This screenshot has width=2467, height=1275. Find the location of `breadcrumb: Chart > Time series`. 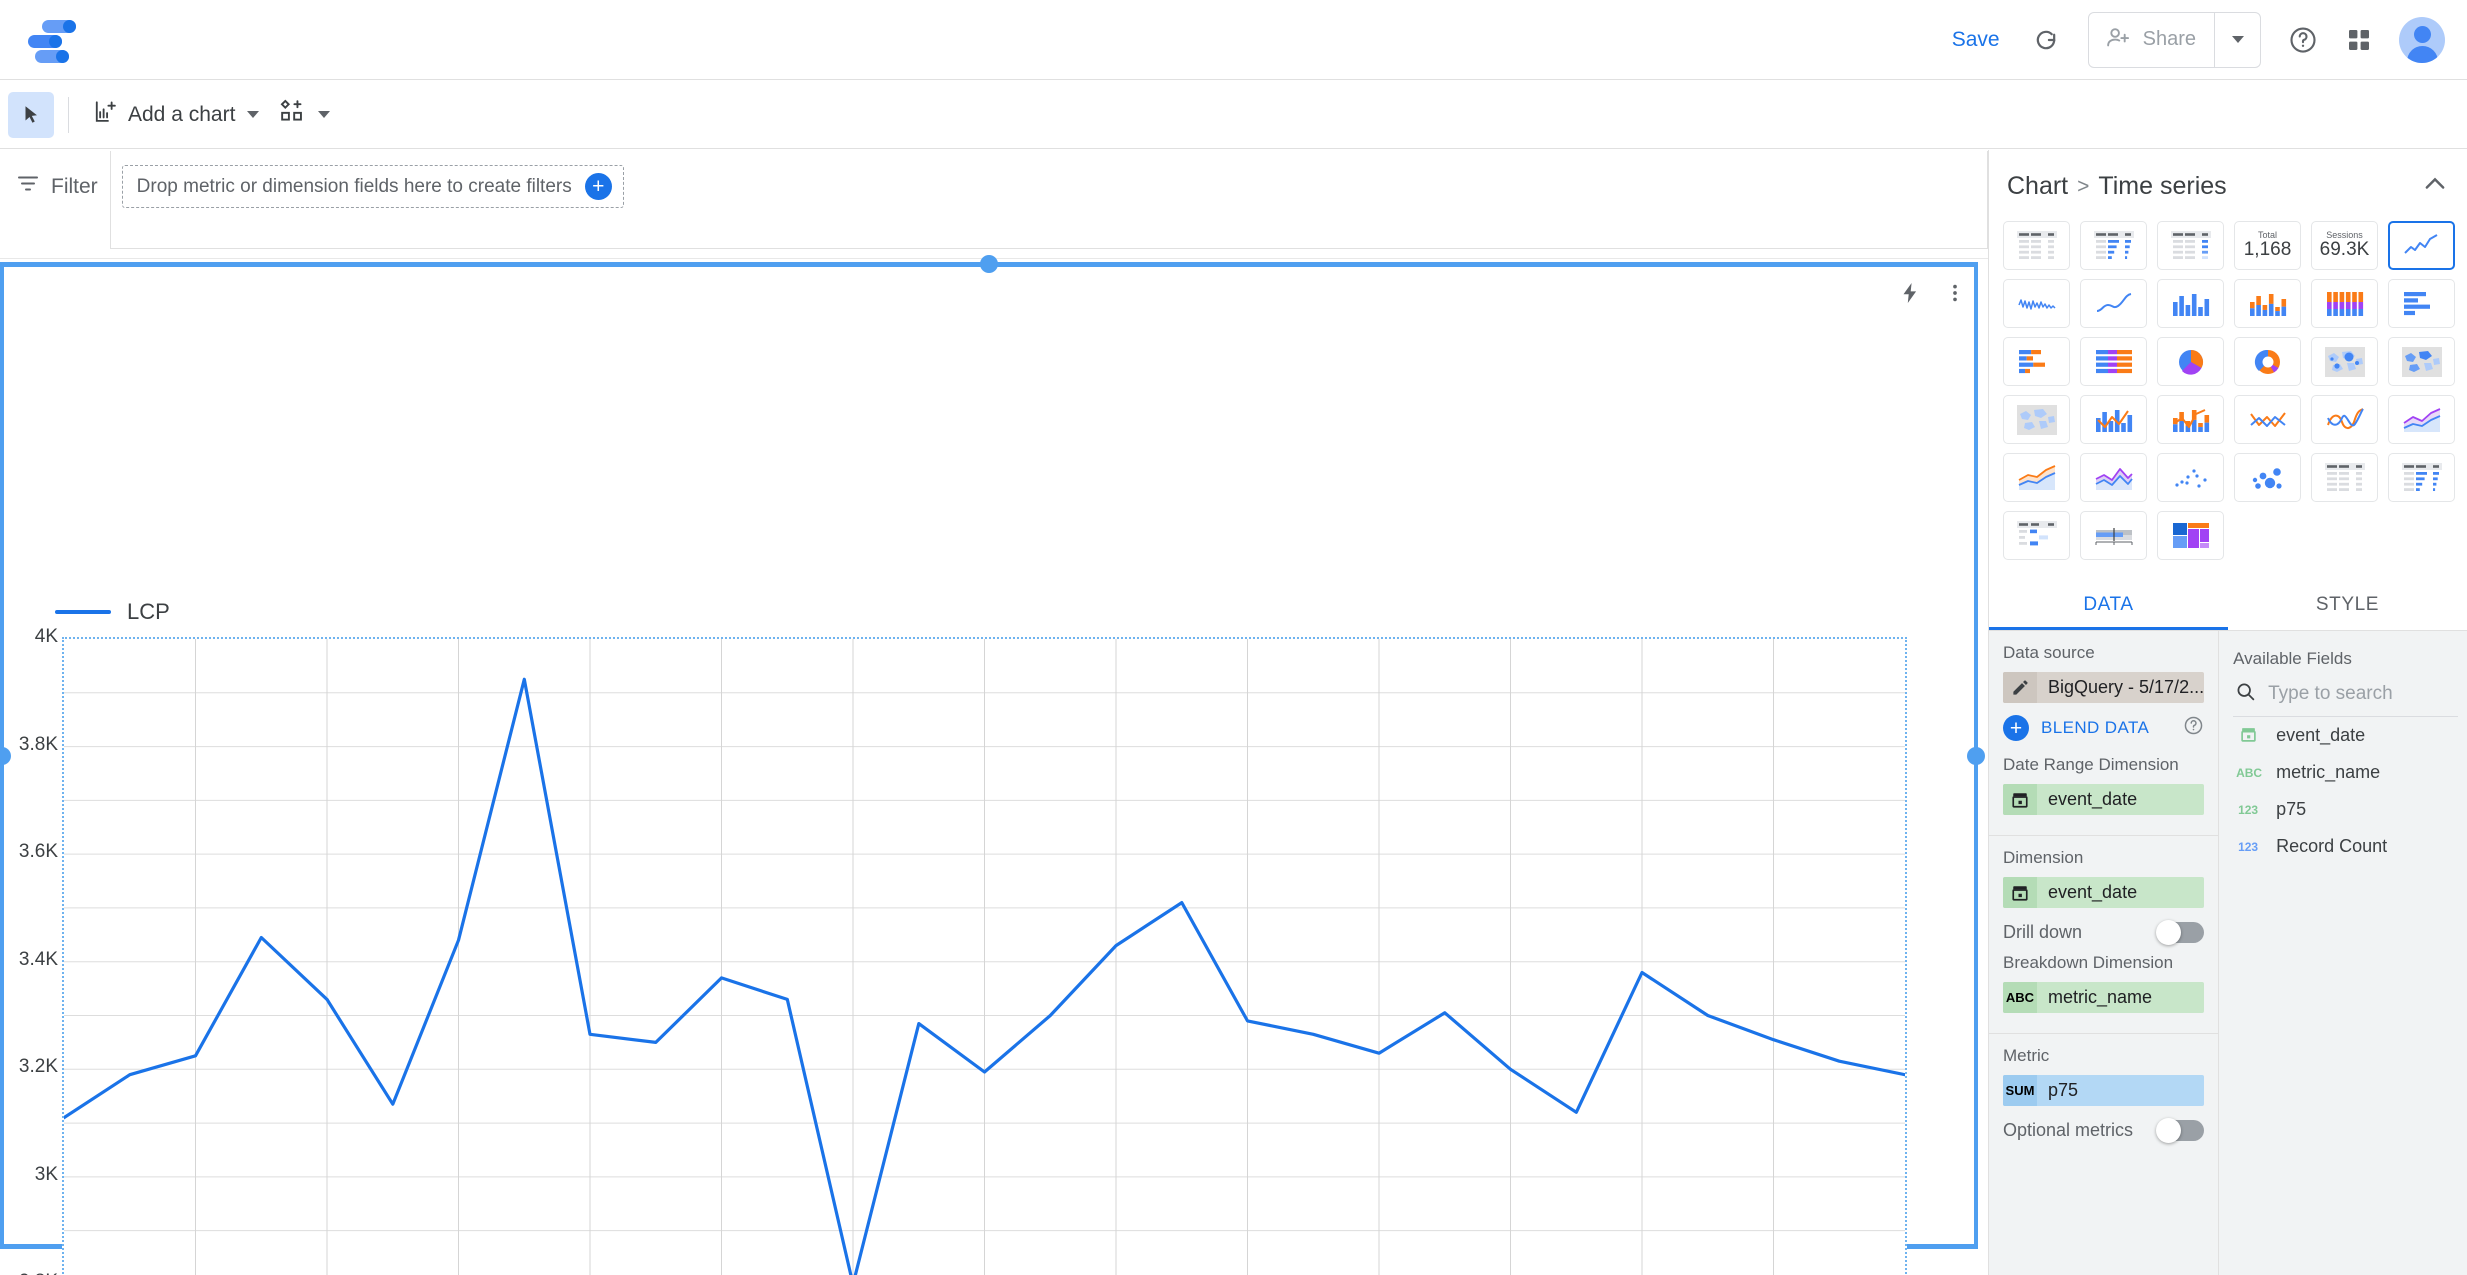

breadcrumb: Chart > Time series is located at coordinates (2117, 186).